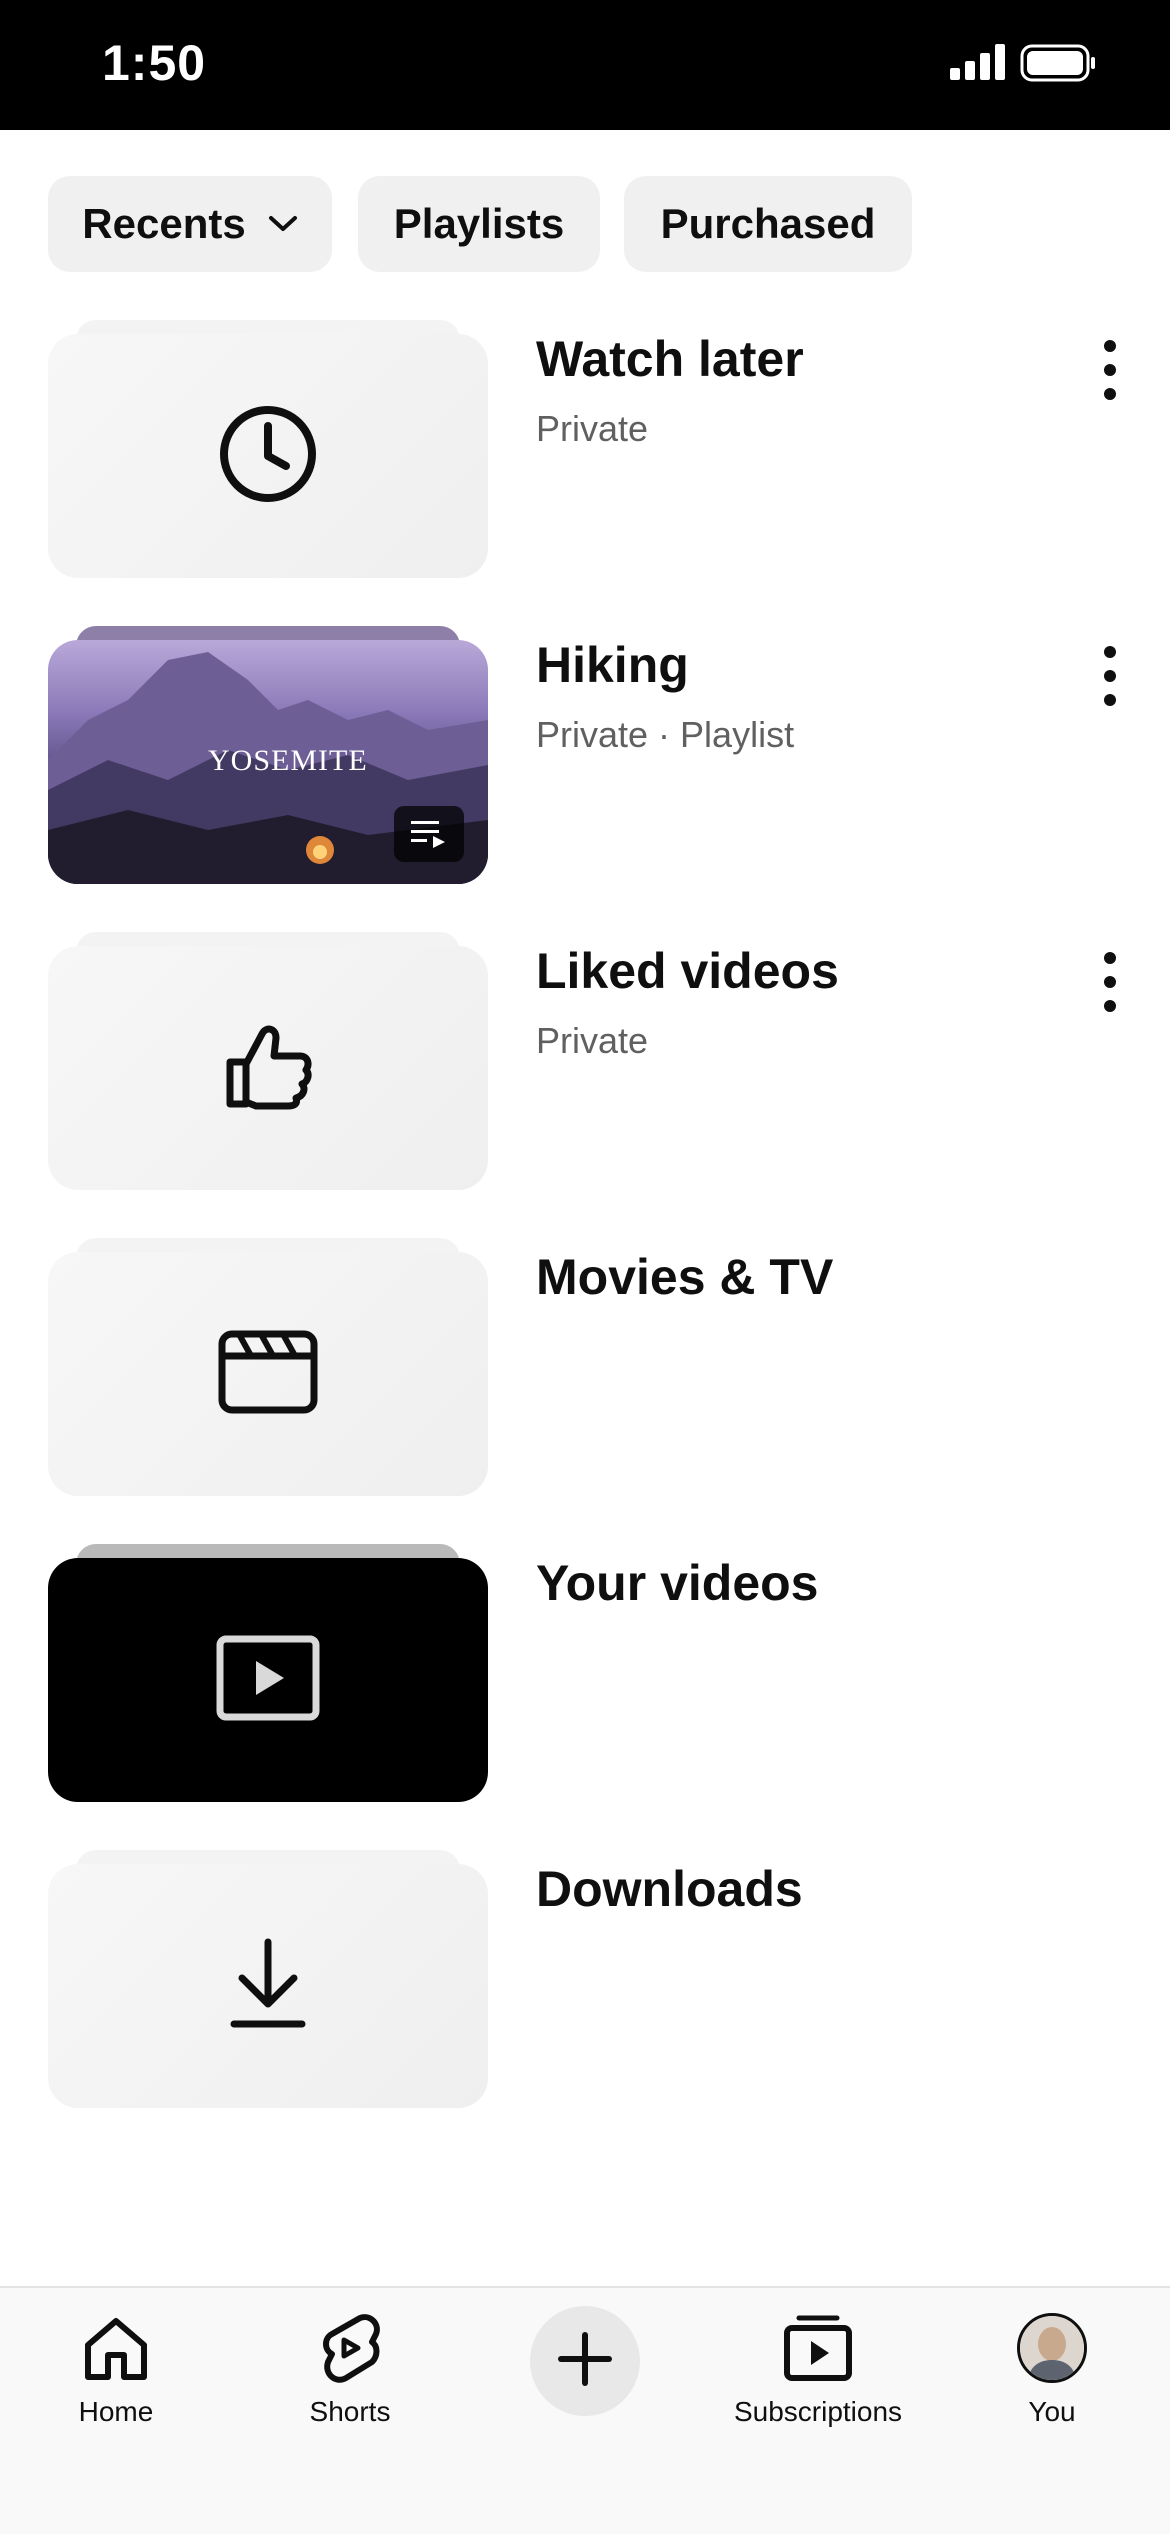 This screenshot has height=2534, width=1170. Describe the element at coordinates (585, 1062) in the screenshot. I see `library-item-liked-videos: Liked videos Private` at that location.